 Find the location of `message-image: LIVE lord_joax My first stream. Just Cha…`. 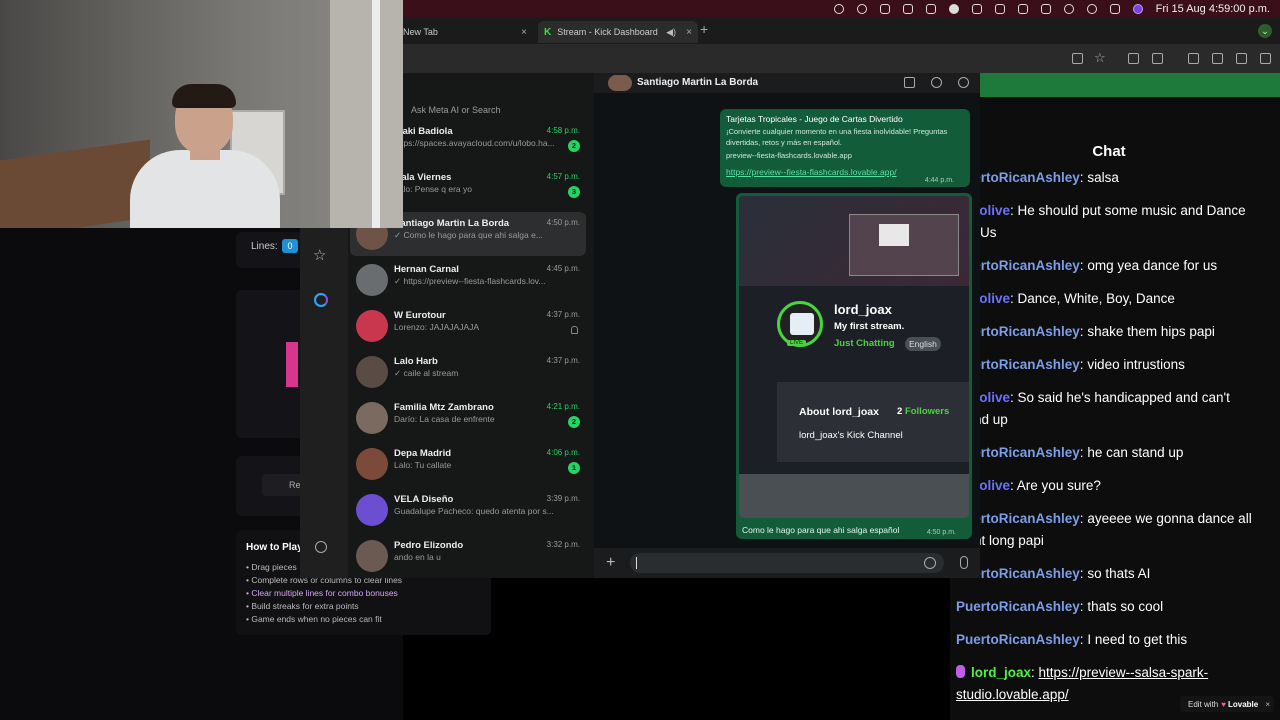

message-image: LIVE lord_joax My first stream. Just Cha… is located at coordinates (854, 366).